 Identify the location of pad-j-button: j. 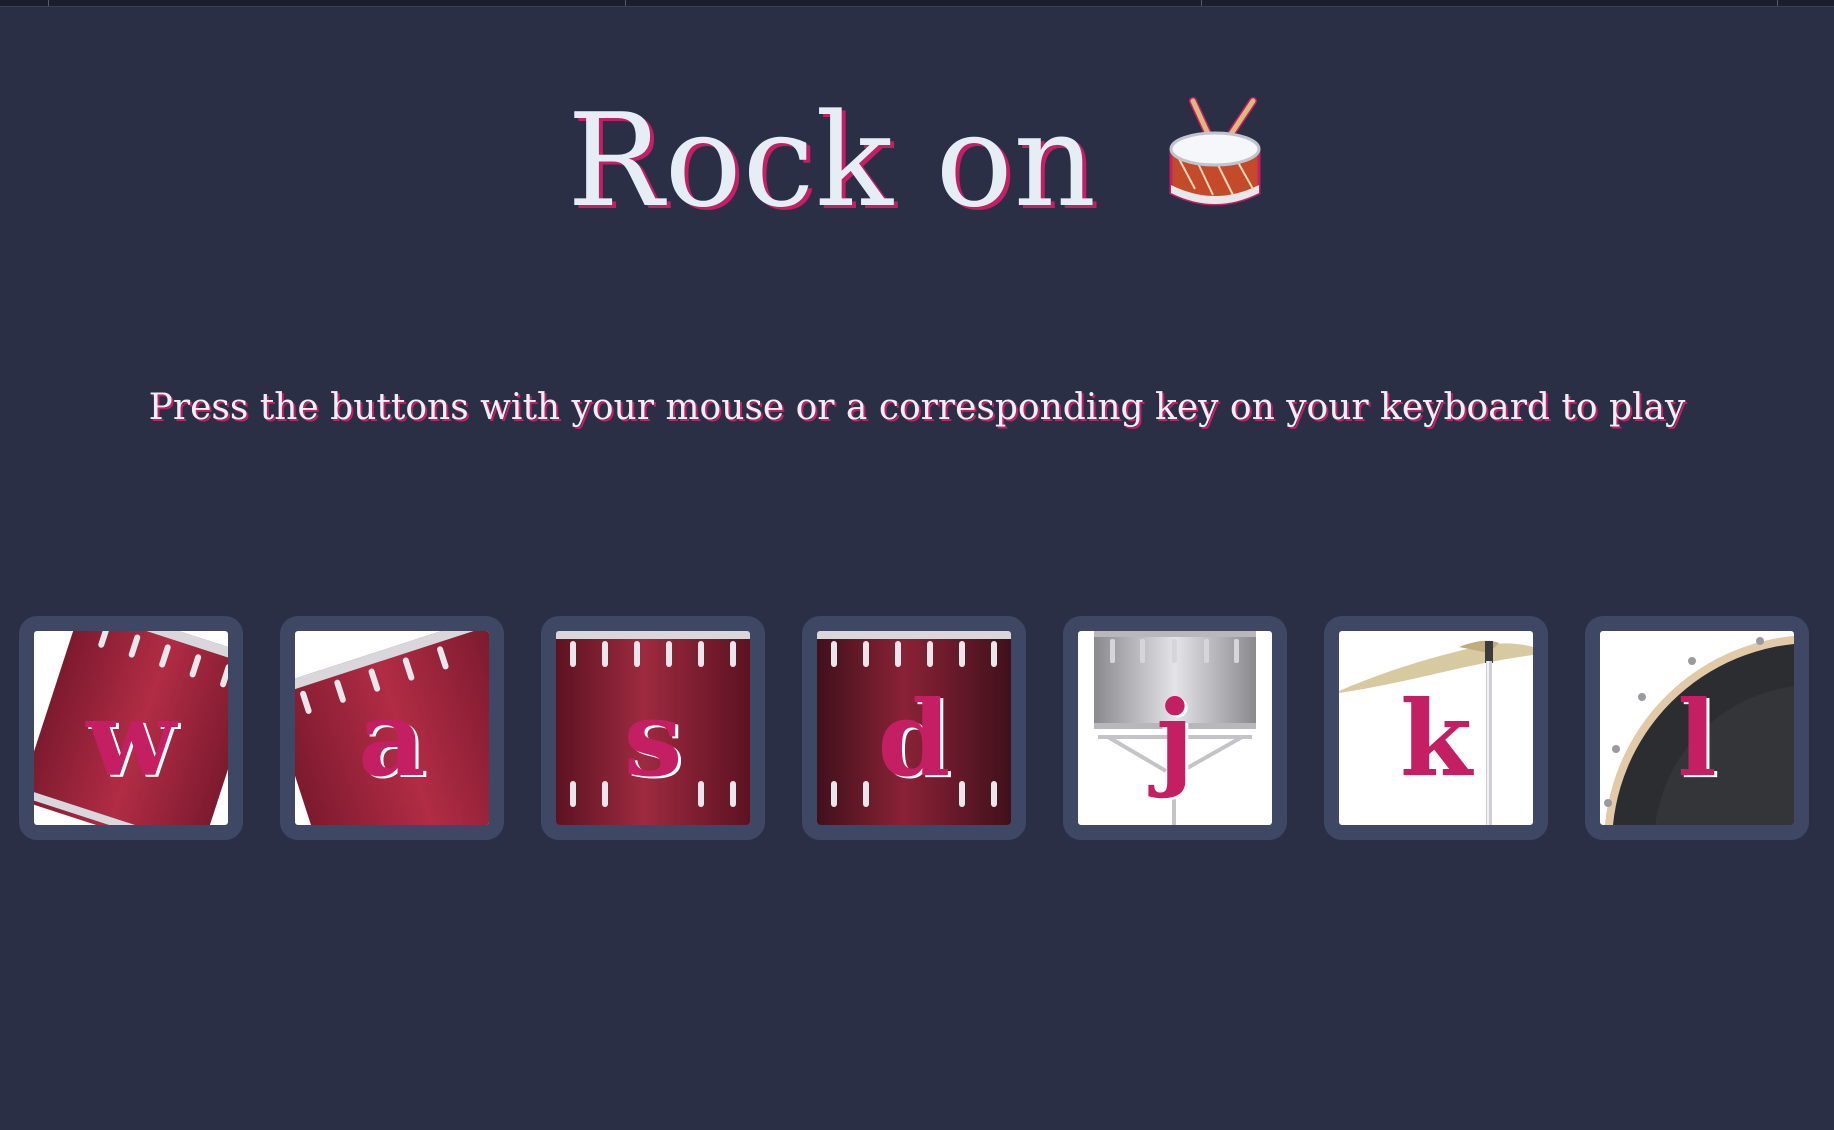
(1175, 728).